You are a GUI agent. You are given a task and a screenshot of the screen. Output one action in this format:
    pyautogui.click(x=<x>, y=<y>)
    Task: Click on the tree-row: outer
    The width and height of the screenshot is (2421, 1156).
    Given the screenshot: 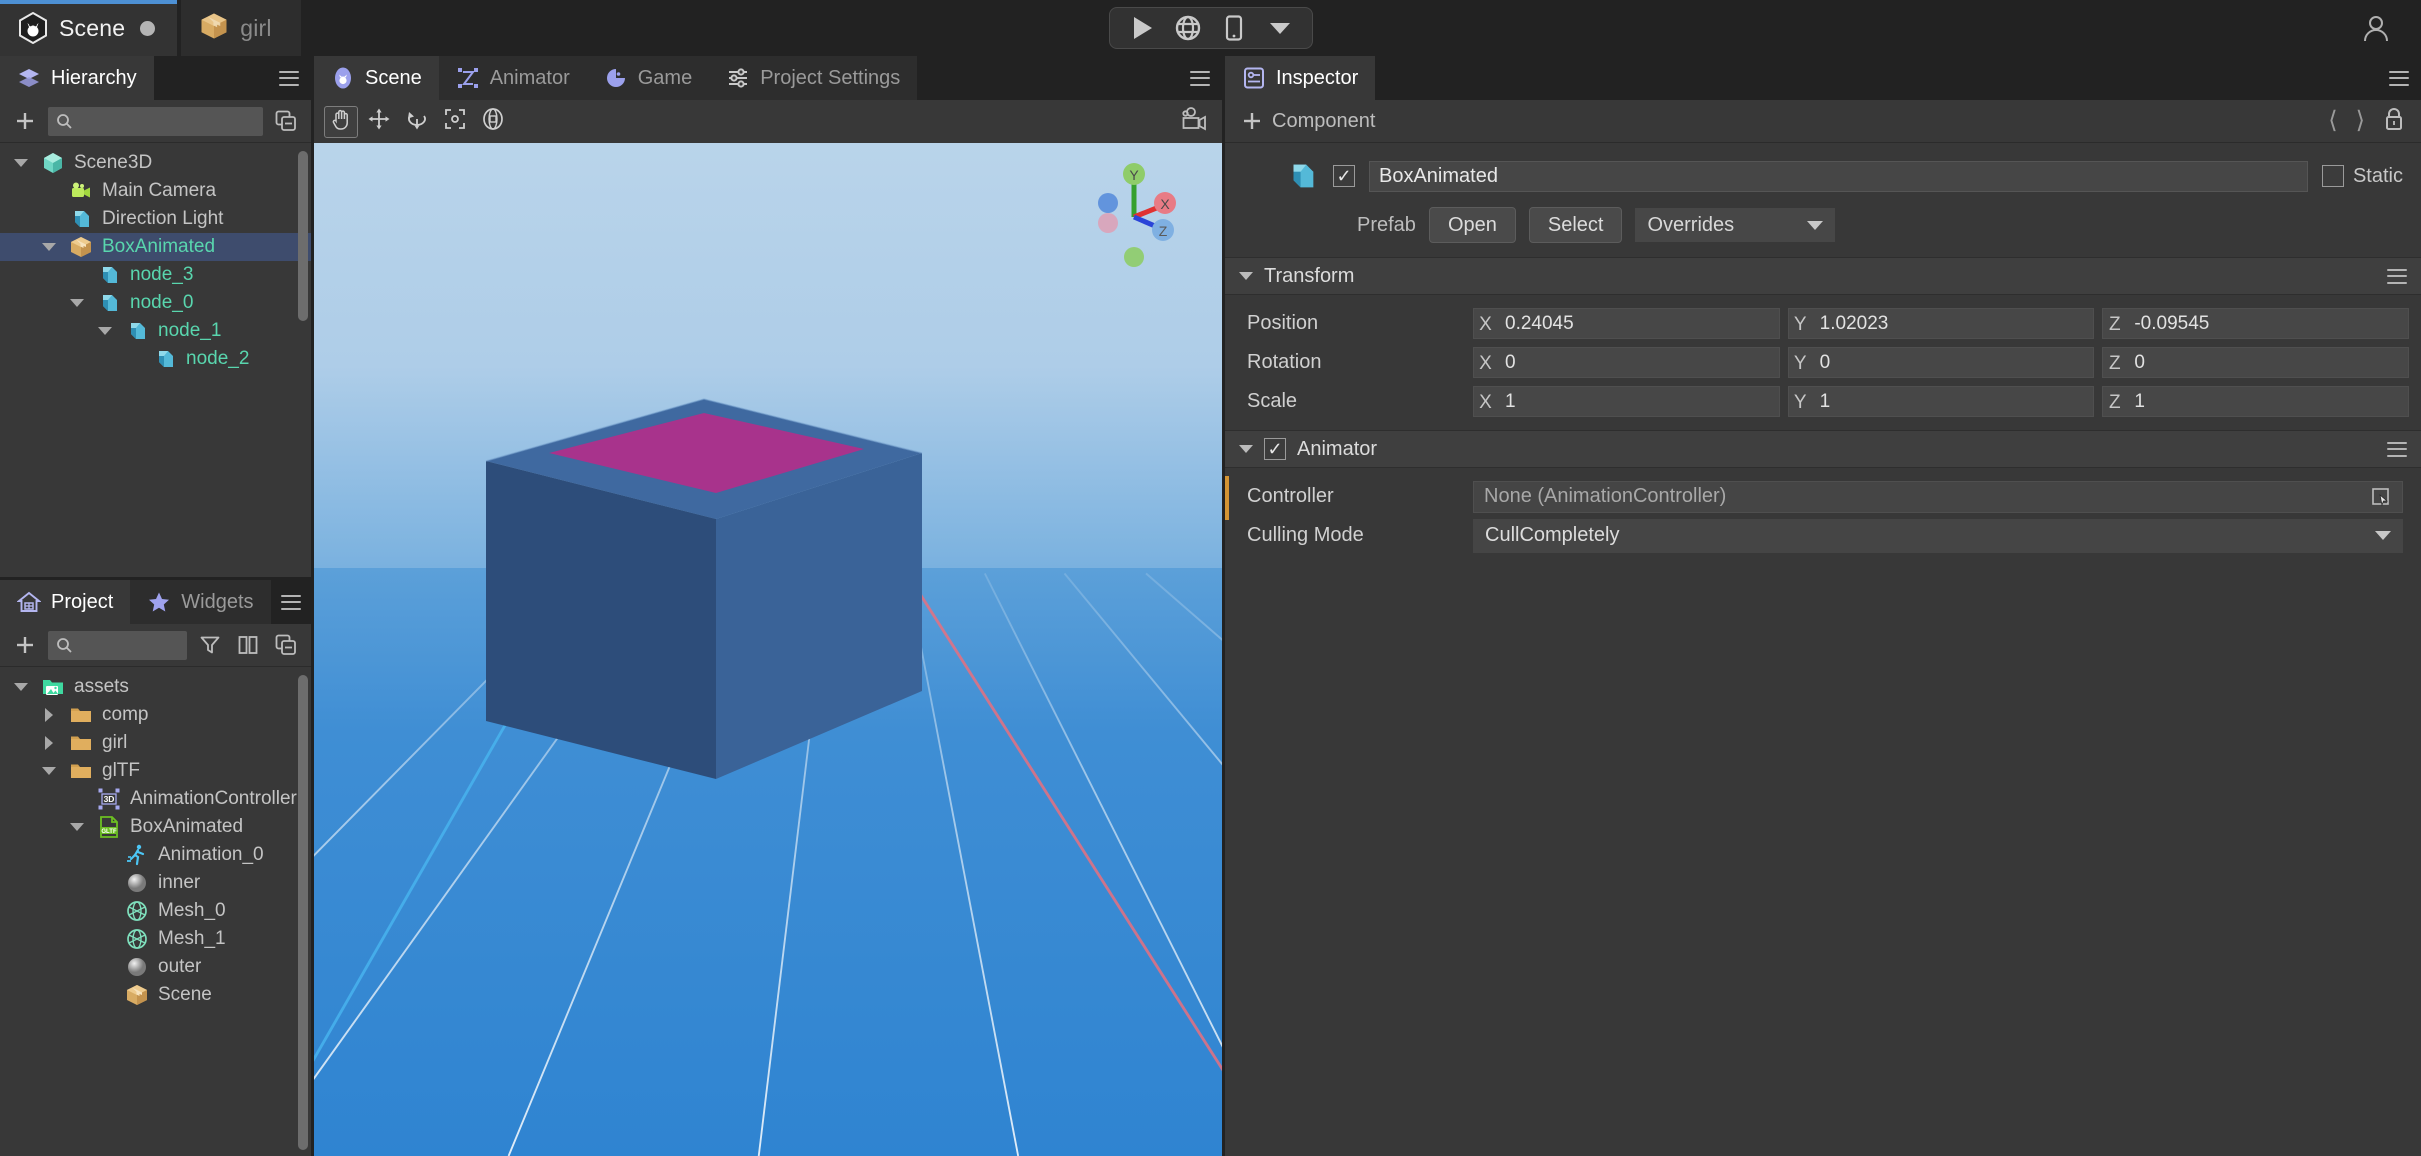 What is the action you would take?
    pyautogui.click(x=155, y=967)
    